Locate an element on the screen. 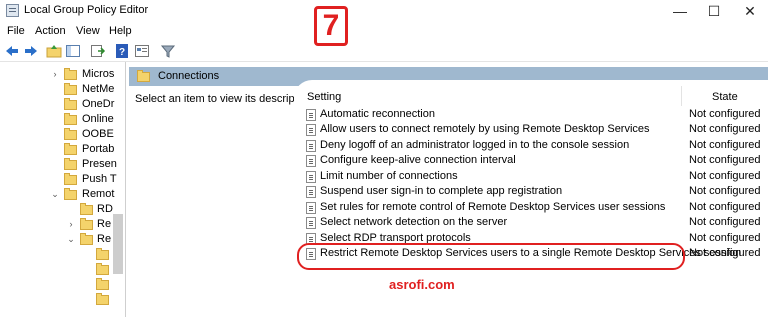 This screenshot has width=768, height=317. tree-item-label: Presen is located at coordinates (99, 164).